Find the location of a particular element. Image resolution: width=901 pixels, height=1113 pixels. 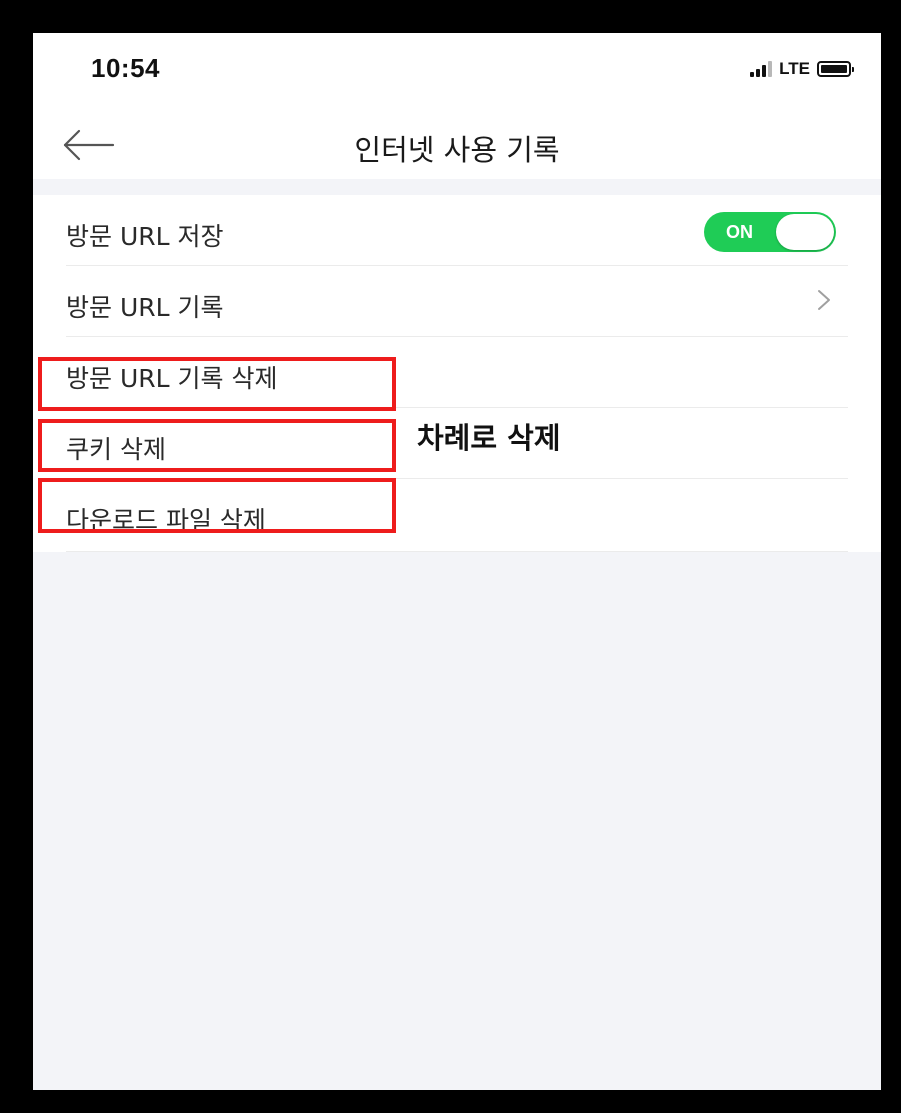

signal-icon is located at coordinates (761, 69).